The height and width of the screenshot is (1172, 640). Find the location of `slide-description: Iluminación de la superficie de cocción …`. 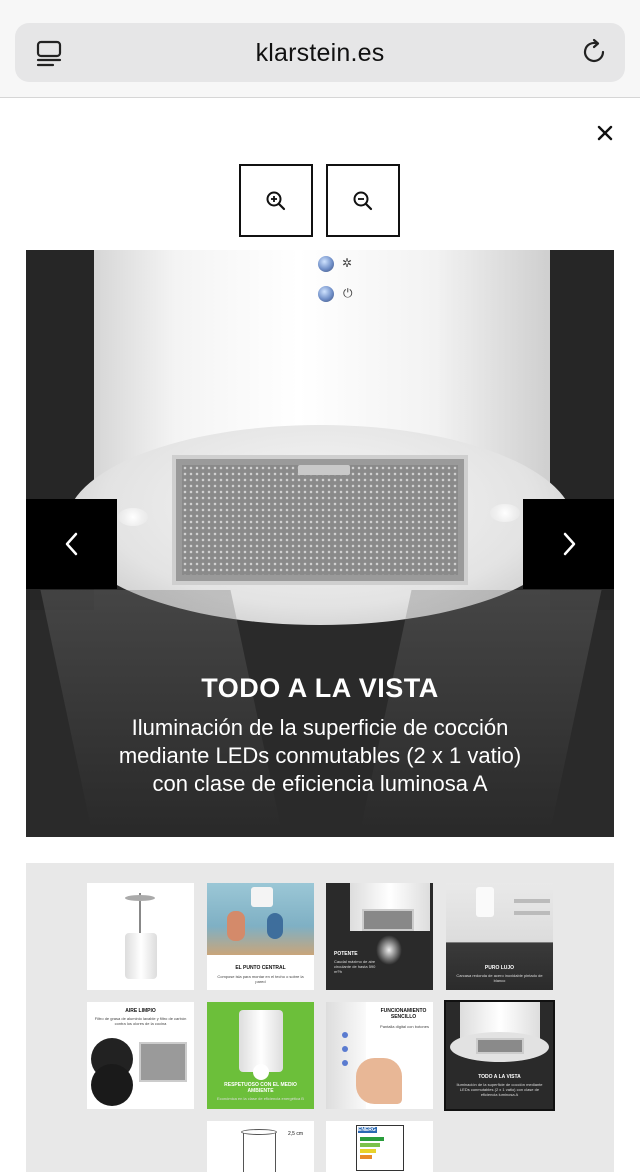

slide-description: Iluminación de la superficie de cocción … is located at coordinates (320, 755).